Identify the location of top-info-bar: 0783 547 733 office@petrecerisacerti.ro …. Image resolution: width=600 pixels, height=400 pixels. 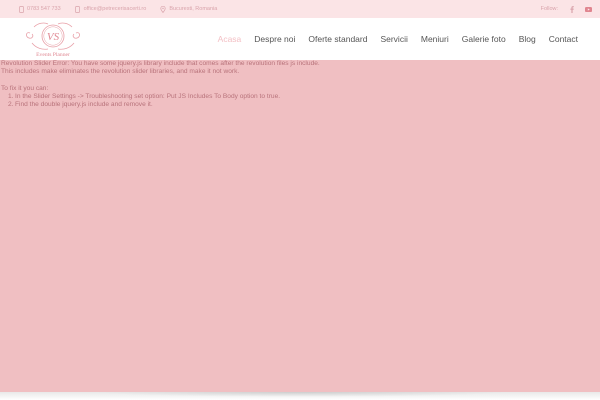
(300, 9).